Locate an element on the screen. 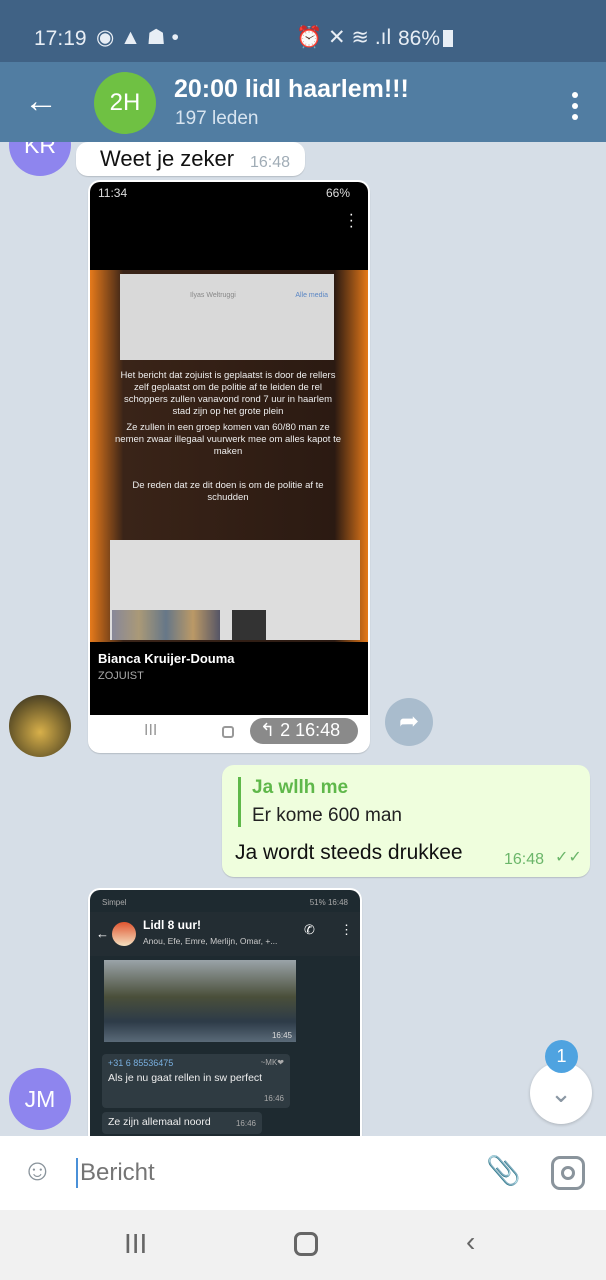 The width and height of the screenshot is (606, 1280). sender-avatar: KR is located at coordinates (40, 159).